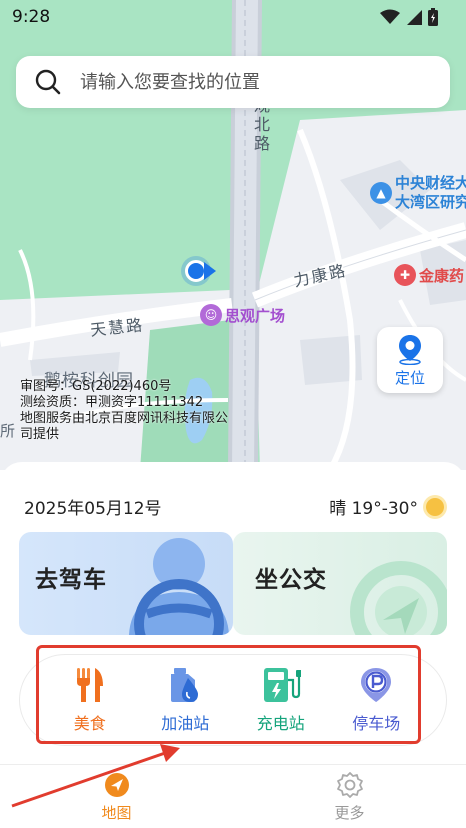 This screenshot has height=828, width=466. What do you see at coordinates (126, 583) in the screenshot?
I see `drive-card: 去驾车` at bounding box center [126, 583].